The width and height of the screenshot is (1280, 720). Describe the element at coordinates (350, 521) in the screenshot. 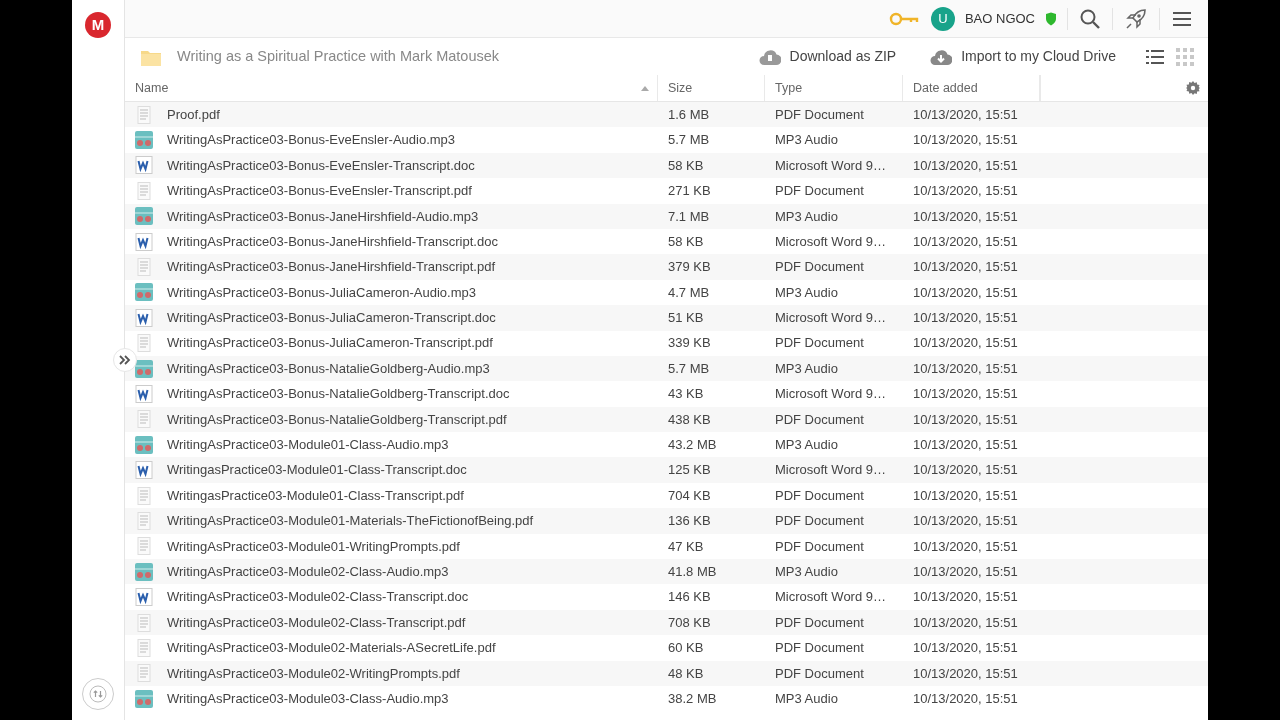

I see `file-name: WritingAsPractice03-Module01-Materials-TheFictionofBeing.pdf` at that location.